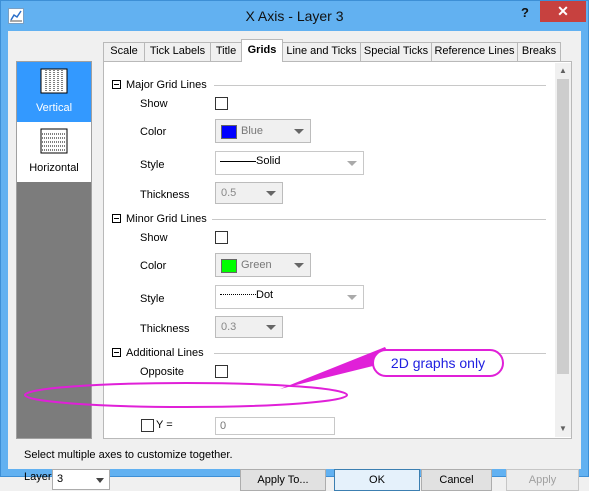 The image size is (589, 491). What do you see at coordinates (377, 480) in the screenshot?
I see `ok-button: OK` at bounding box center [377, 480].